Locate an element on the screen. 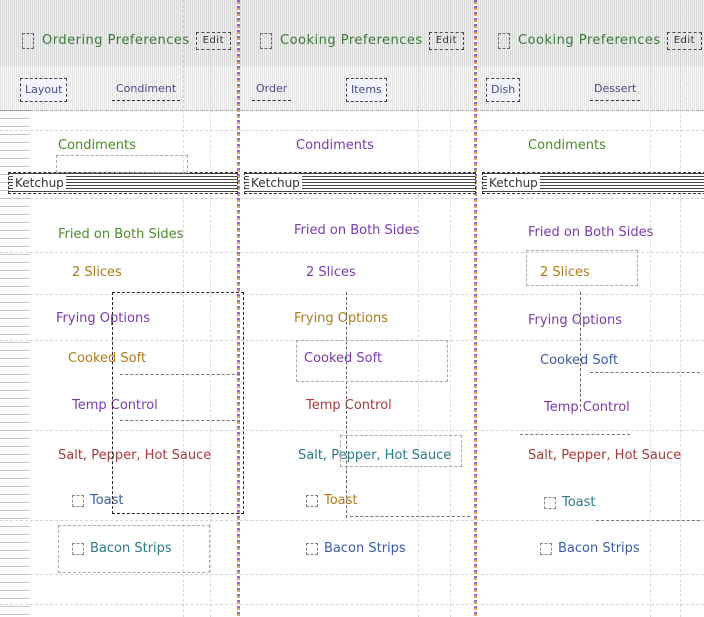 The image size is (704, 617). salt-option: Salt, Pepper, Hot Sauce is located at coordinates (604, 456).